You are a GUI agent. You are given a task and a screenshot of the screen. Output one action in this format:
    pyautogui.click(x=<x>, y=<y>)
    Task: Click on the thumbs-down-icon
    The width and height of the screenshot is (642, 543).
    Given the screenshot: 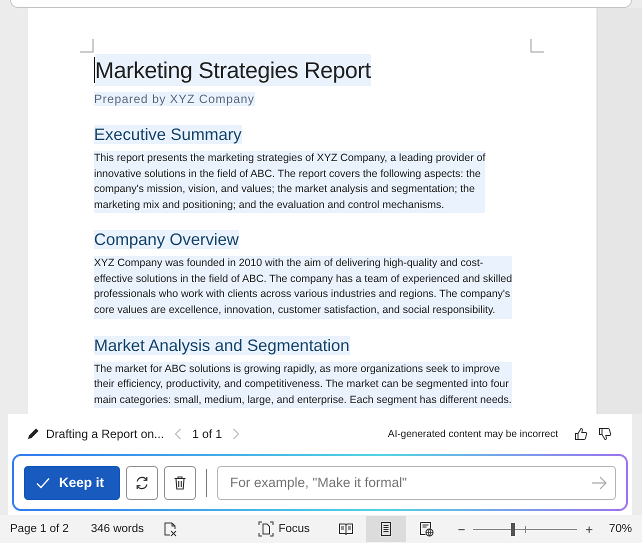 What is the action you would take?
    pyautogui.click(x=605, y=434)
    